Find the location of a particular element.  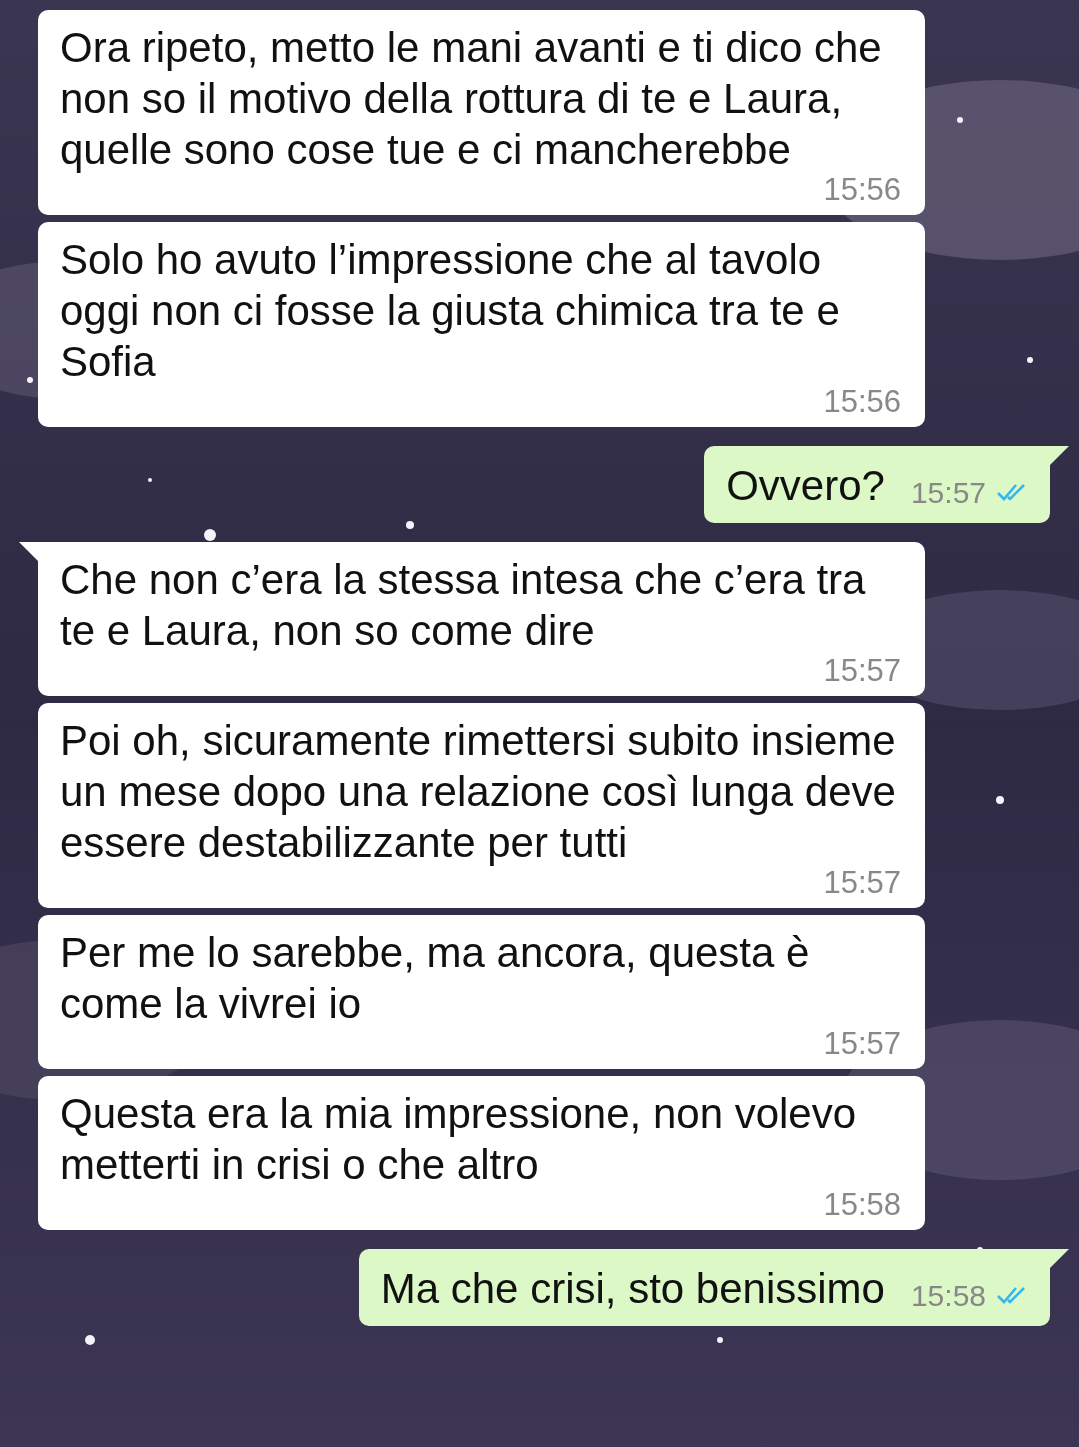

message-text: Che non c’era la stessa intesa che c’era tra te e Laura, non so come dire is located at coordinates (463, 605).